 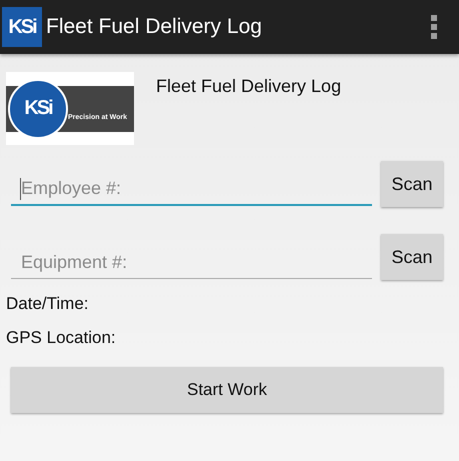 I want to click on input-field: Employee #:, so click(x=191, y=183).